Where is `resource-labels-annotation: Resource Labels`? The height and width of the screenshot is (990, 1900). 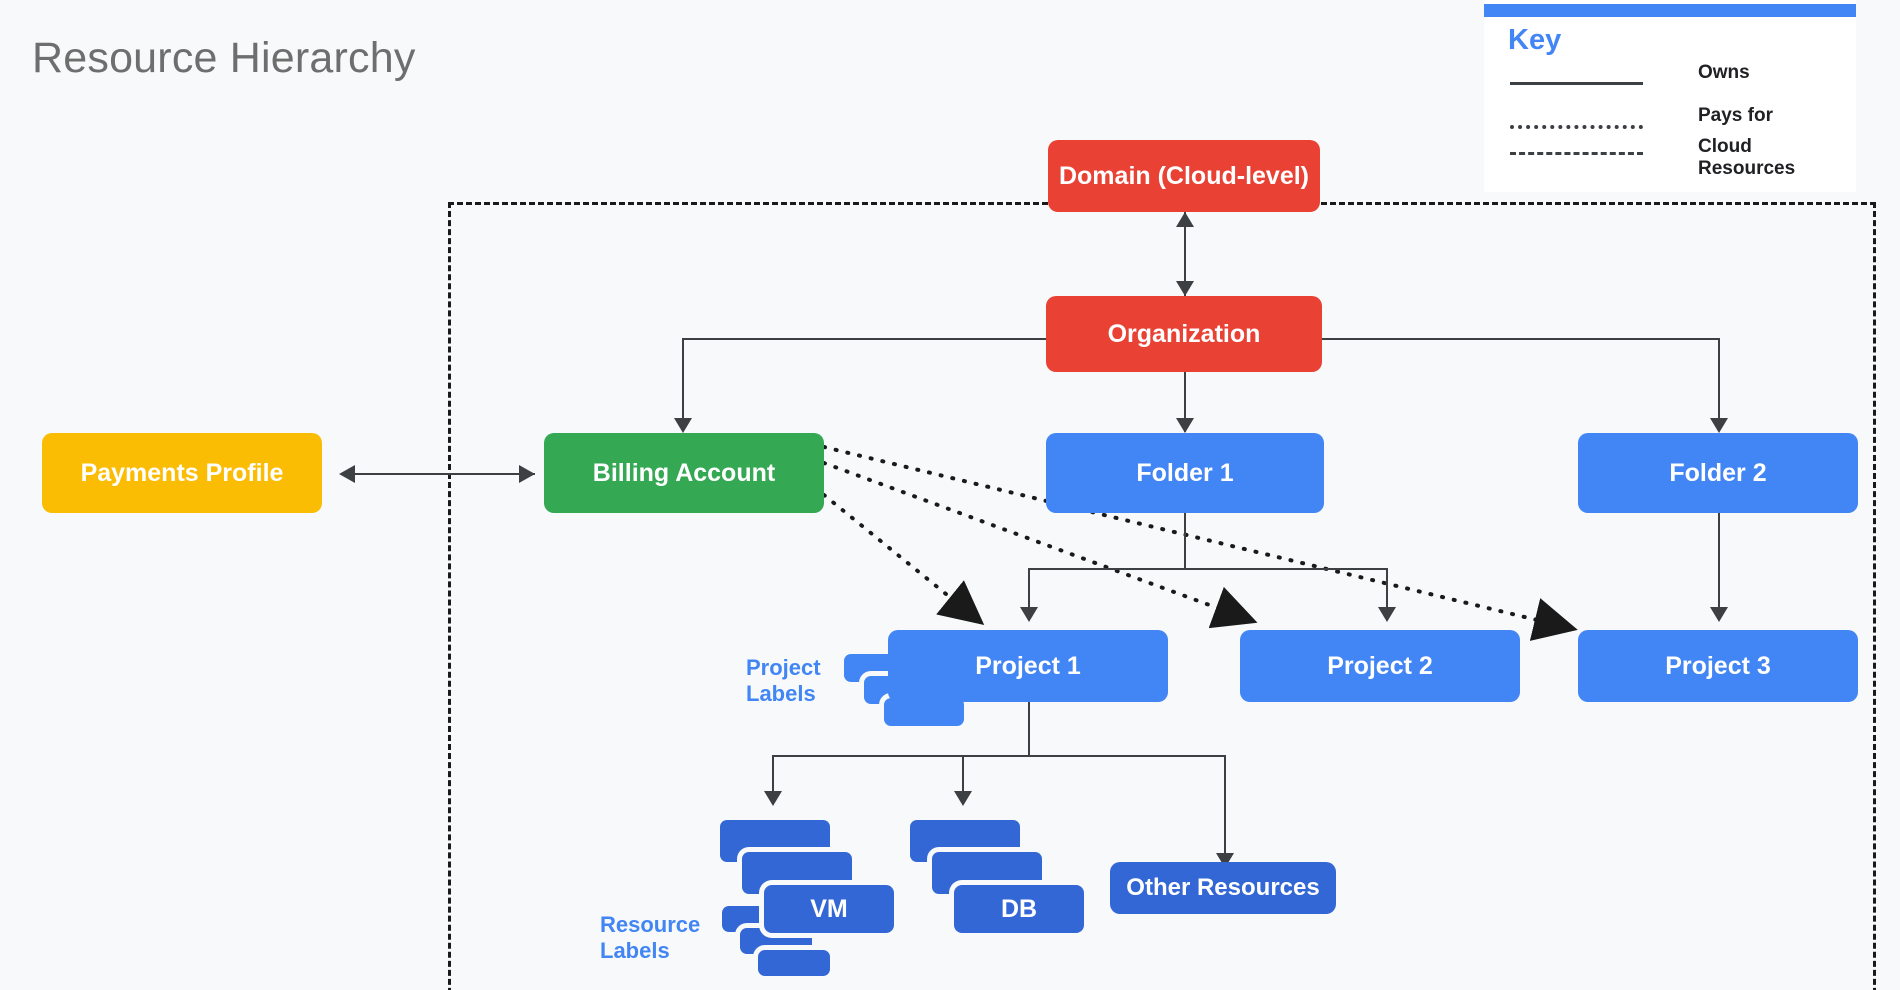
resource-labels-annotation: Resource Labels is located at coordinates (665, 938).